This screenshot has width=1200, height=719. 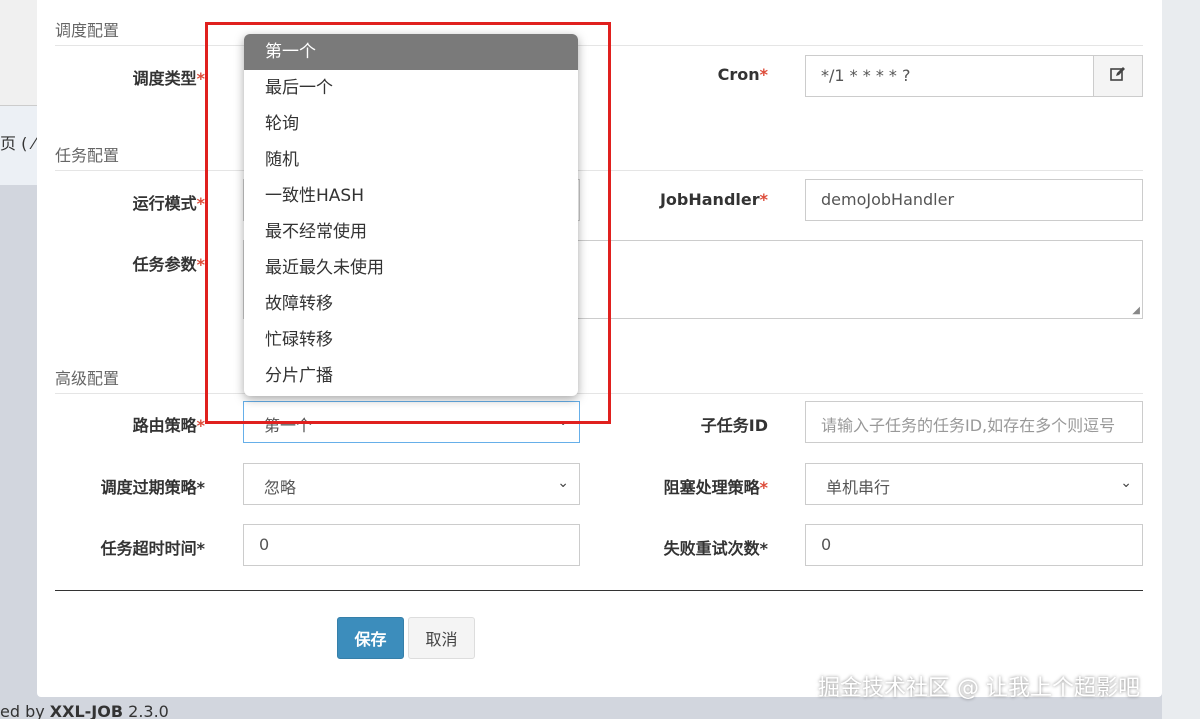 I want to click on edit-icon, so click(x=1118, y=76).